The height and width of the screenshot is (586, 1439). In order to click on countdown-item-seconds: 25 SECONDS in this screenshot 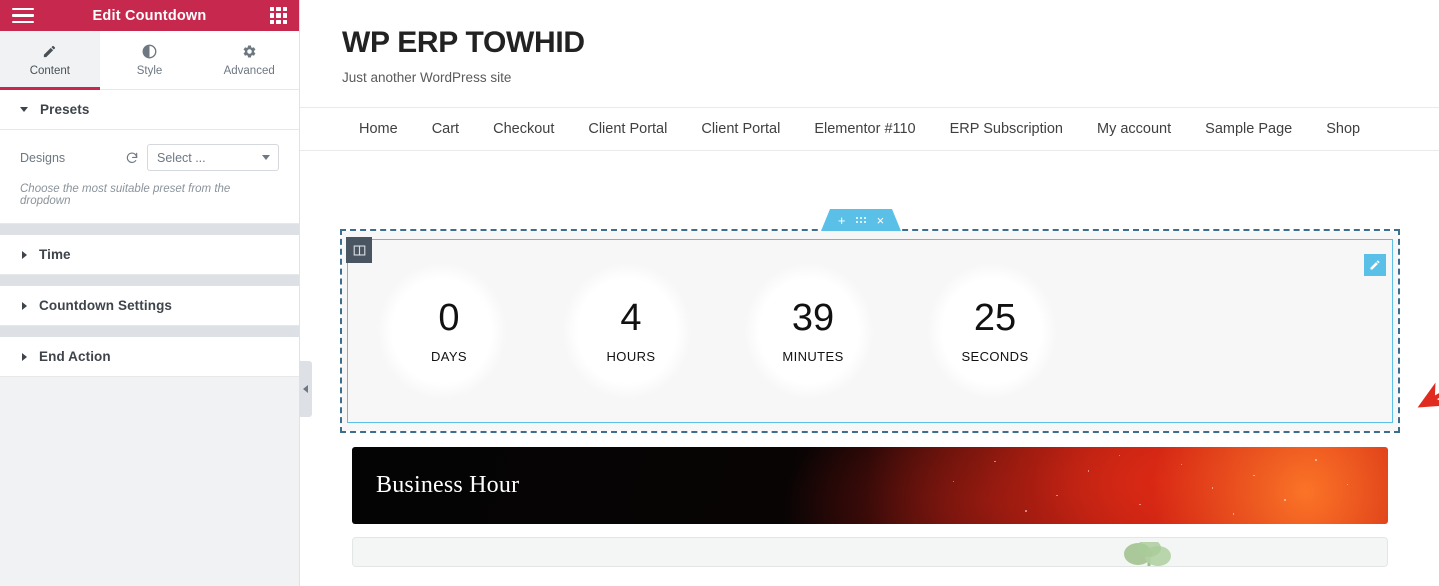, I will do `click(995, 331)`.